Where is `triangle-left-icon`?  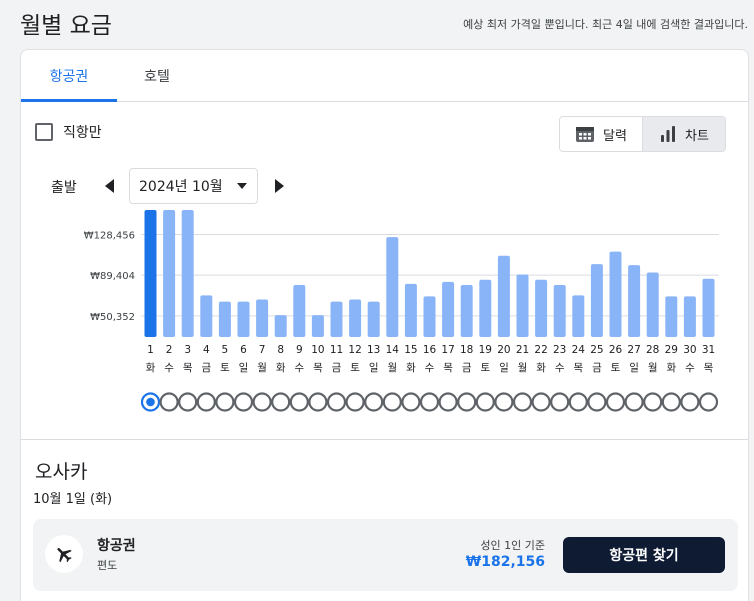
triangle-left-icon is located at coordinates (109, 186).